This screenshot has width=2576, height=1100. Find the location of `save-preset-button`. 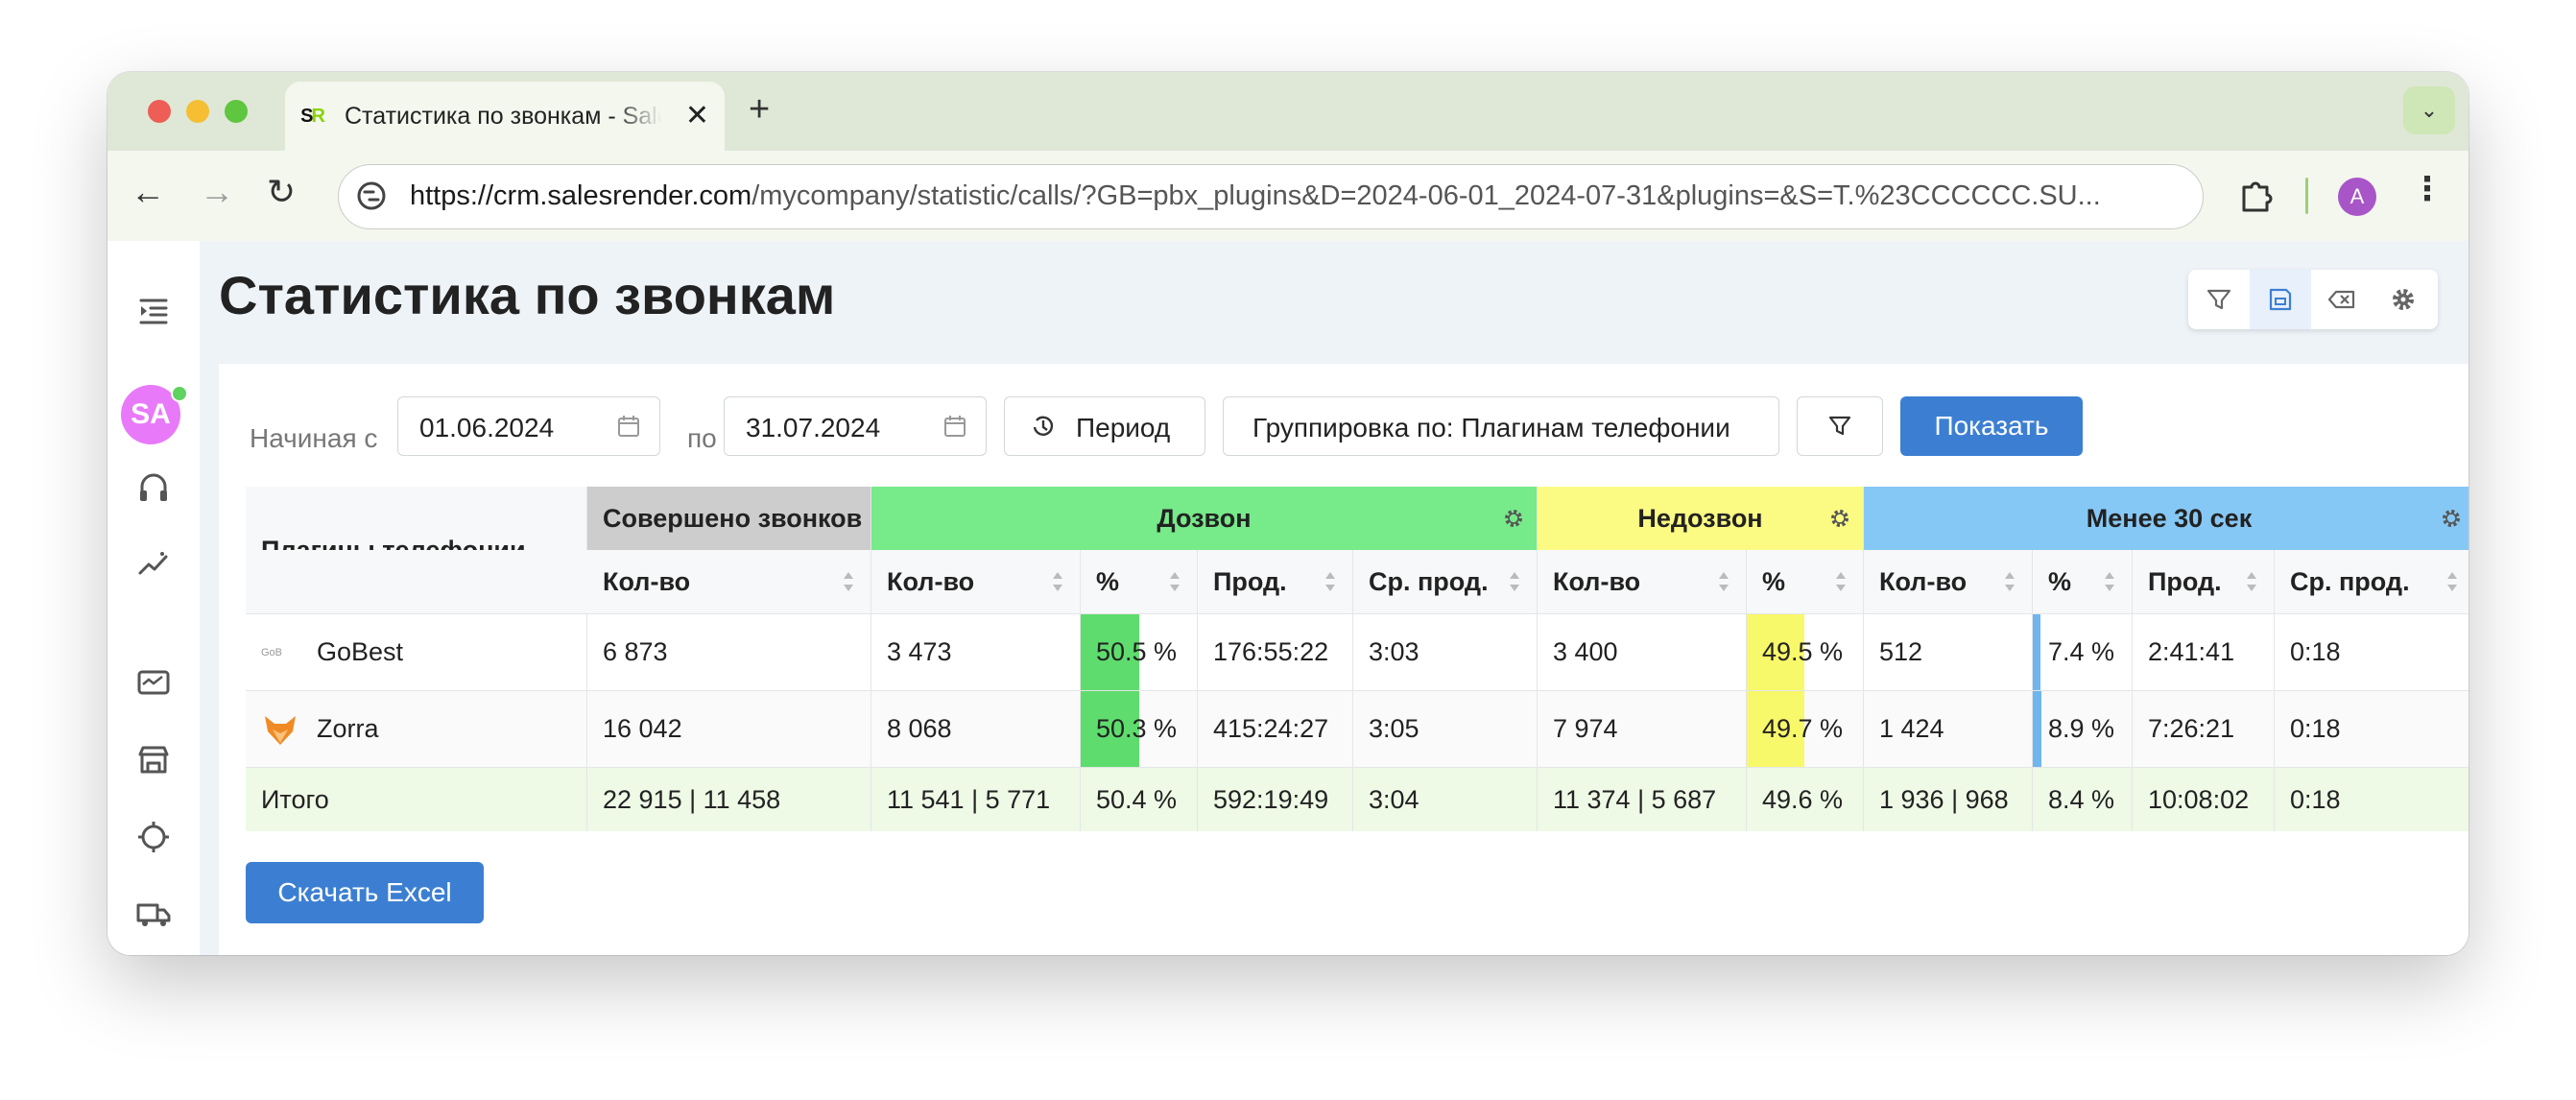

save-preset-button is located at coordinates (2280, 299).